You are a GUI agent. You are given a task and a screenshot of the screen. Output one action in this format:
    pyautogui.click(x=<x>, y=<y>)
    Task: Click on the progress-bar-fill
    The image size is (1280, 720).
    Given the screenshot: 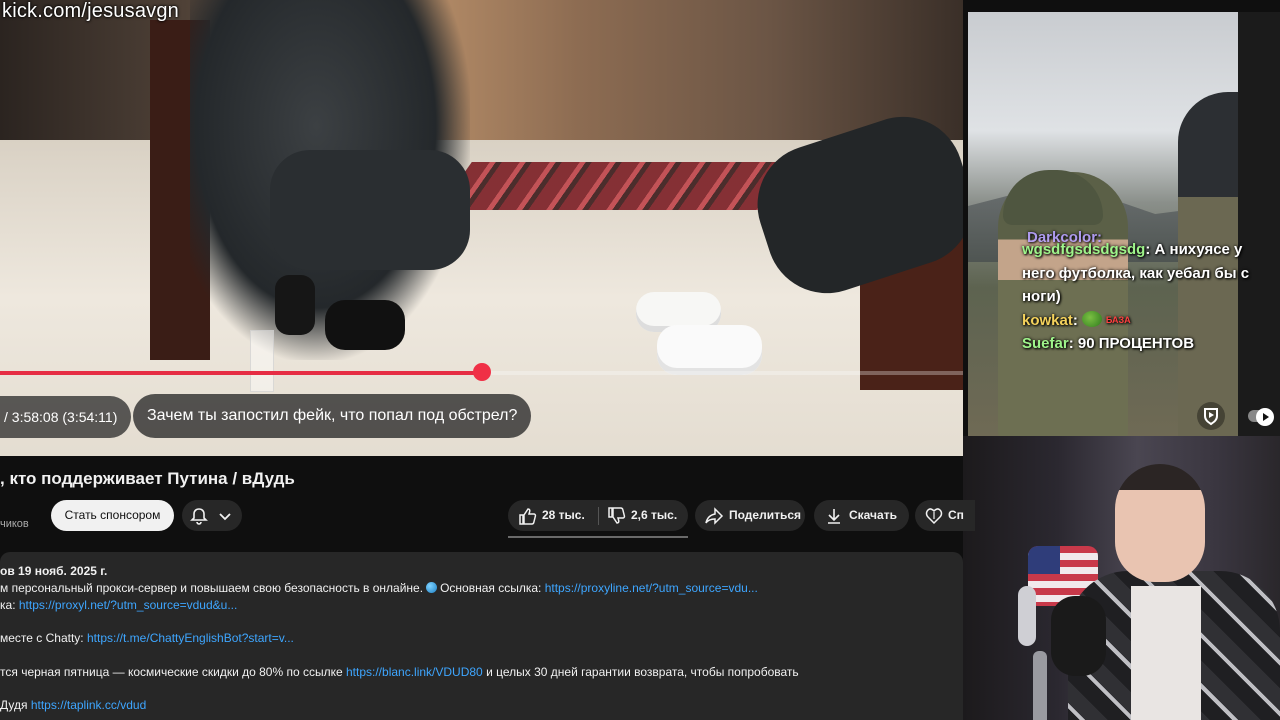 What is the action you would take?
    pyautogui.click(x=241, y=373)
    